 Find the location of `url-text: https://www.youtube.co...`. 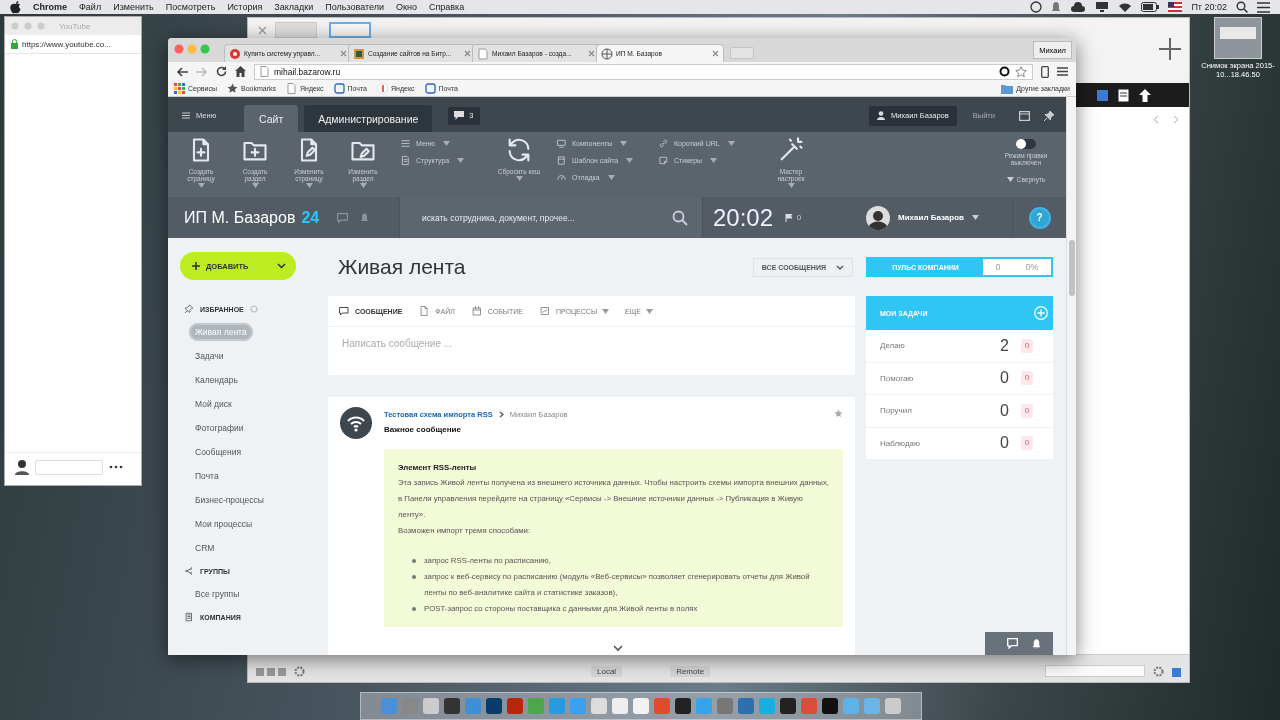

url-text: https://www.youtube.co... is located at coordinates (66, 44).